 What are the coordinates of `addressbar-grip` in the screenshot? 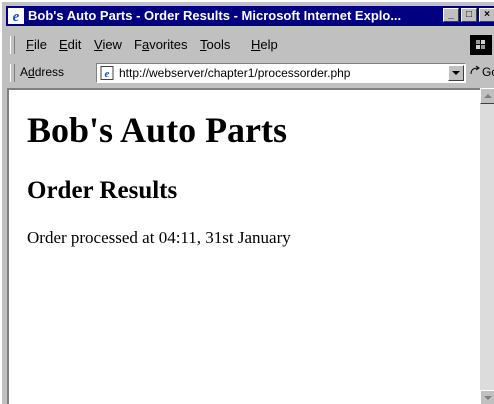 It's located at (12, 73).